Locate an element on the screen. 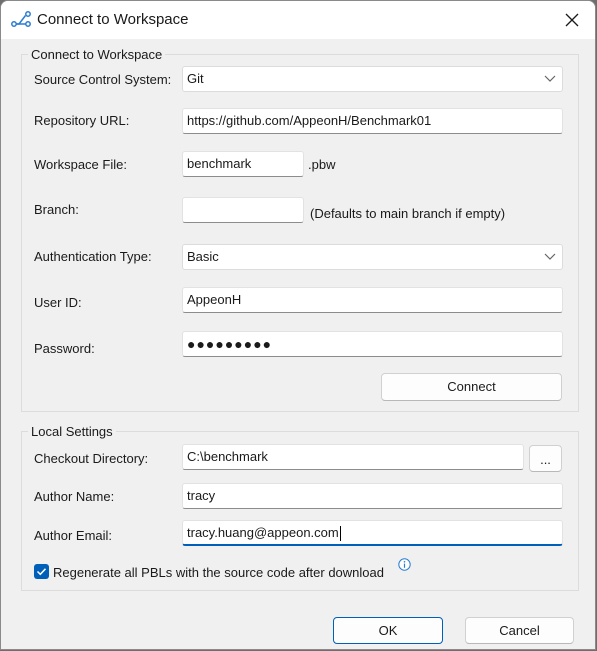 The width and height of the screenshot is (597, 651). author-name-input: tracy is located at coordinates (372, 496).